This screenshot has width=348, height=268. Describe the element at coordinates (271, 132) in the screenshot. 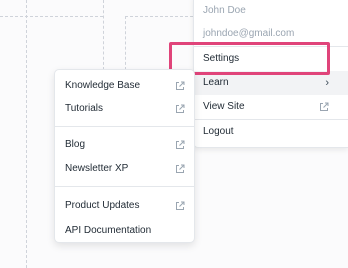

I see `logout-menu-item: Logout` at that location.